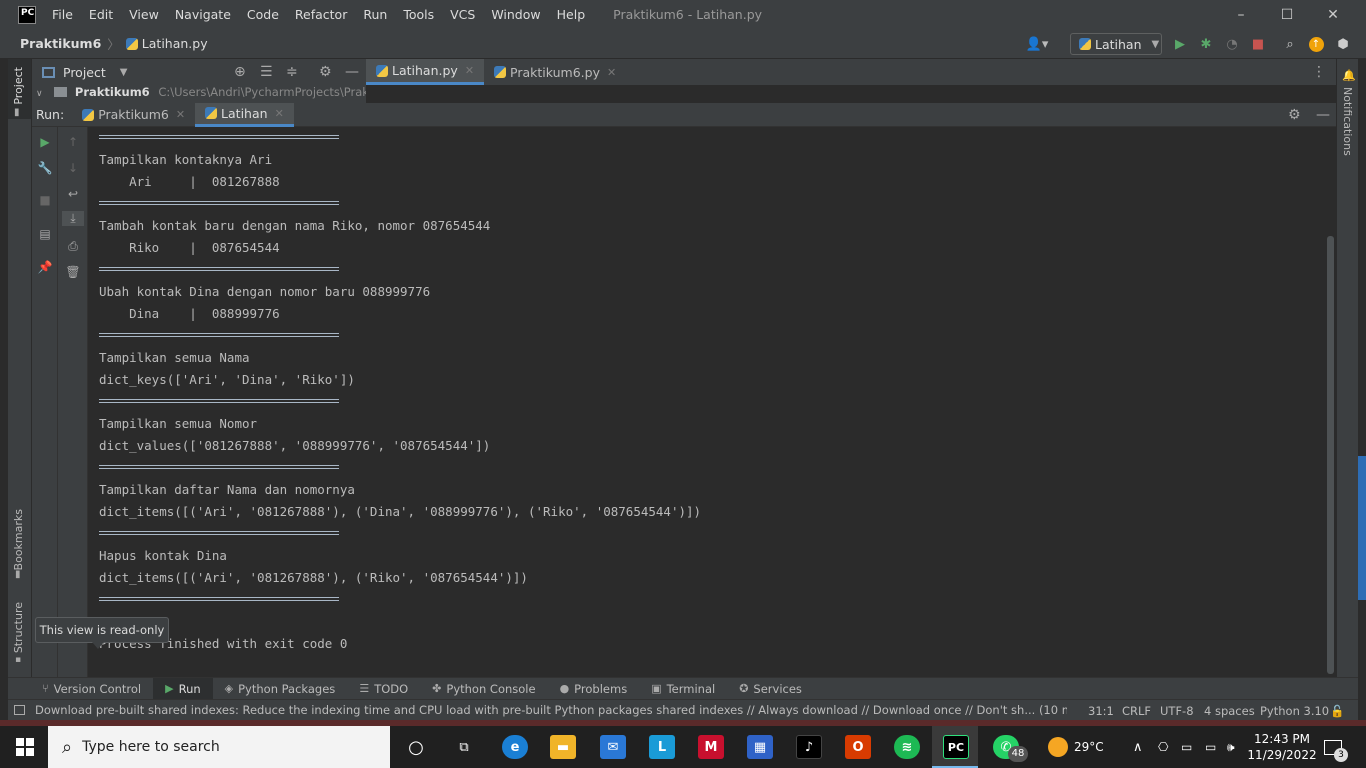 Image resolution: width=1366 pixels, height=768 pixels. I want to click on locate-icon: ⊕, so click(240, 72).